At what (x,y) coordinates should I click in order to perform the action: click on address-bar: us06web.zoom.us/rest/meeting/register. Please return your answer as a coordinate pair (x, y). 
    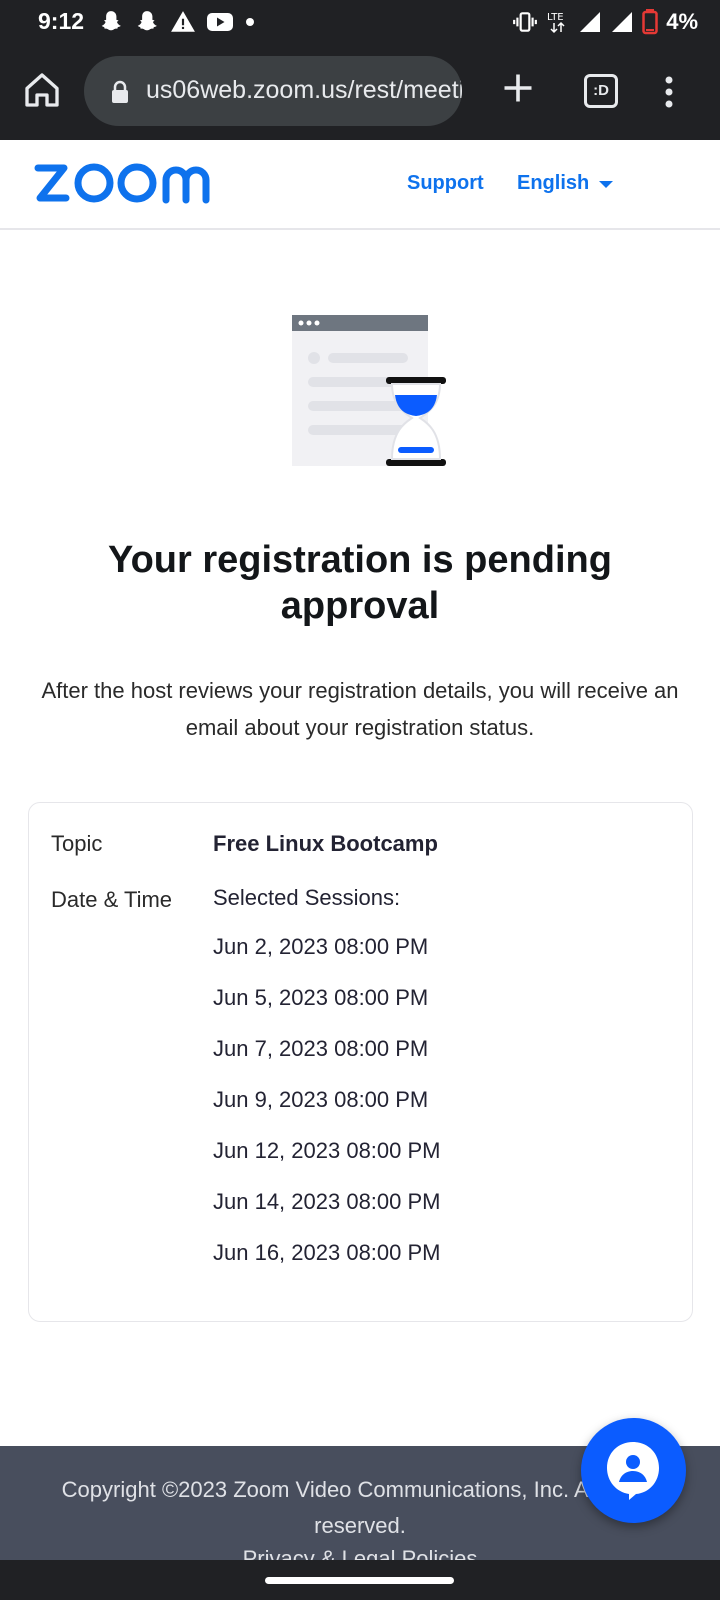
    Looking at the image, I should click on (273, 91).